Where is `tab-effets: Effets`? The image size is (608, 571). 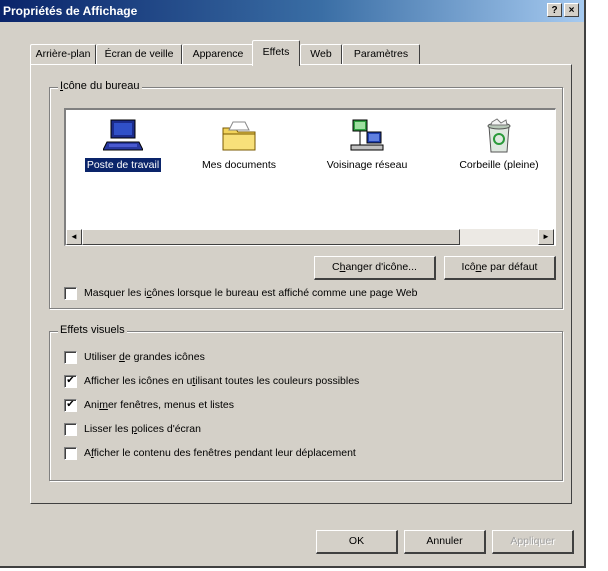 tab-effets: Effets is located at coordinates (276, 53).